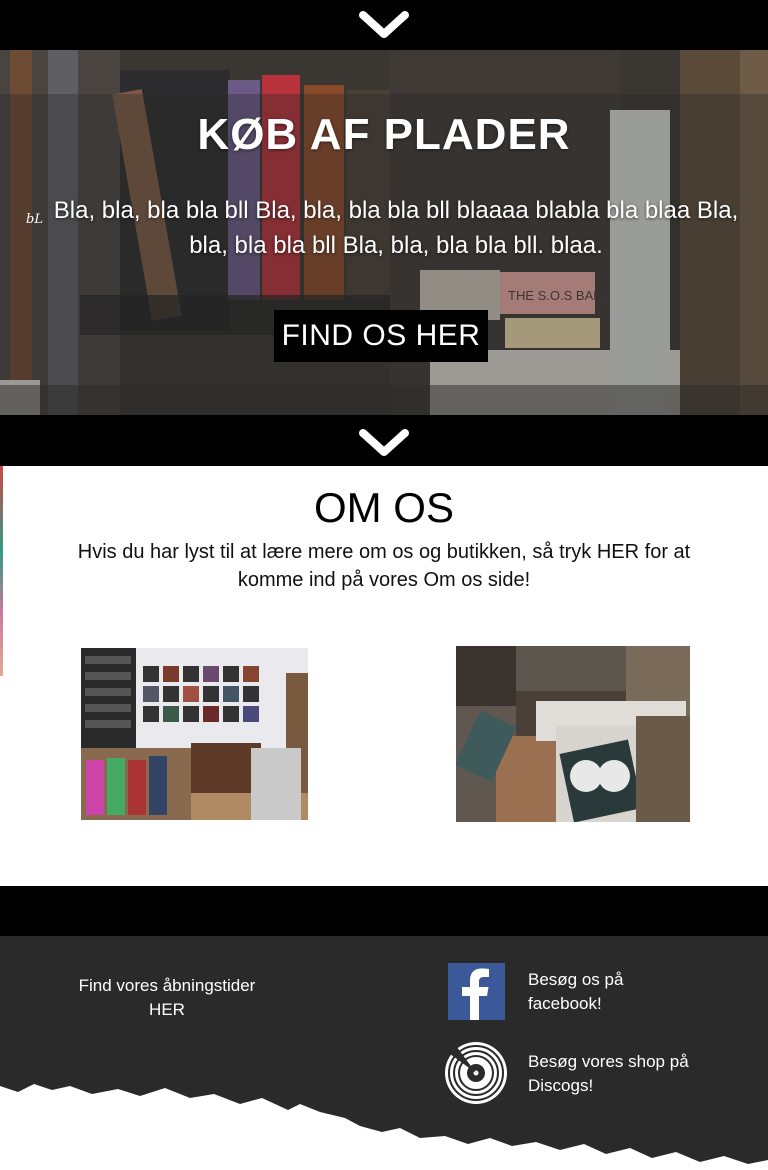  I want to click on torn-paper-edge, so click(384, 1127).